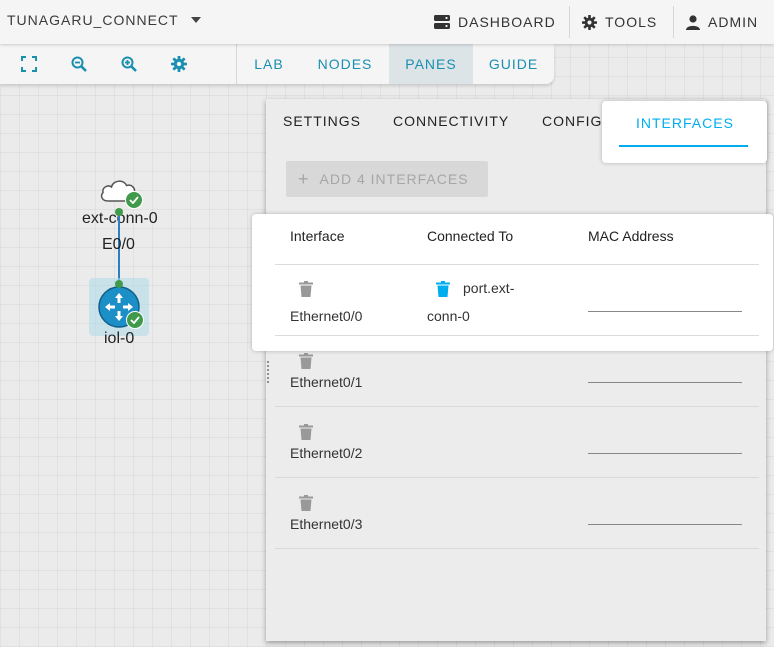 The width and height of the screenshot is (774, 647). Describe the element at coordinates (489, 288) in the screenshot. I see `connected-to-value: port.ext-` at that location.